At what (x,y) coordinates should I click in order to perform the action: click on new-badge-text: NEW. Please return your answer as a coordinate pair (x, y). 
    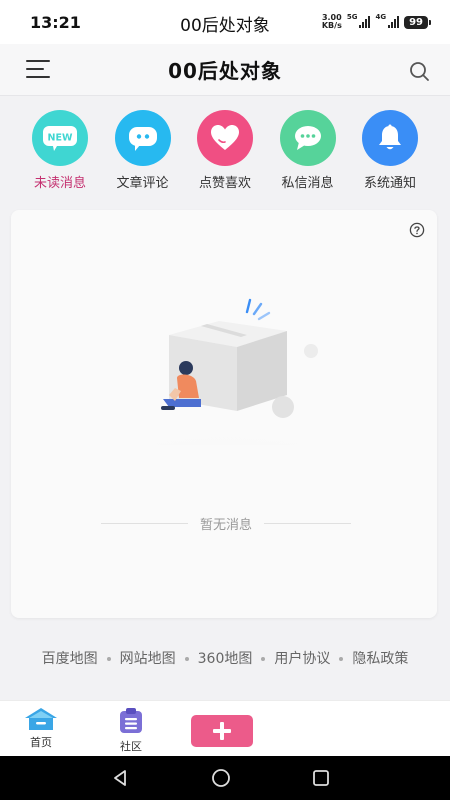
    Looking at the image, I should click on (60, 138).